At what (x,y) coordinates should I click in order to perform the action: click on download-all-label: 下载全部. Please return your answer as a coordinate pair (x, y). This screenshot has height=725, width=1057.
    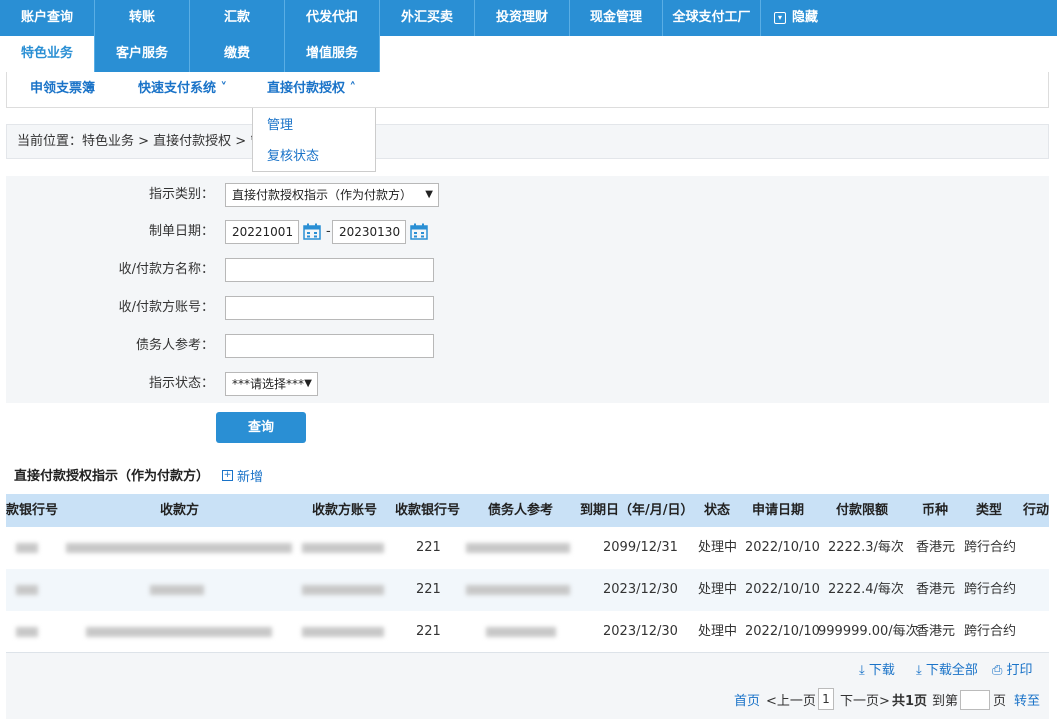
    Looking at the image, I should click on (951, 670).